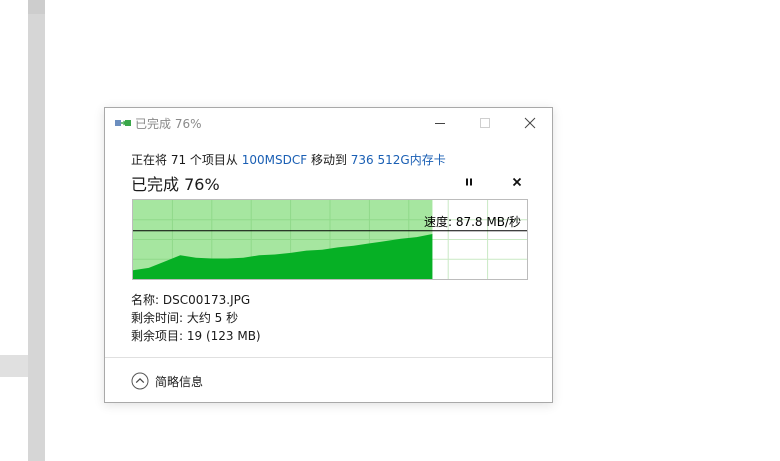  What do you see at coordinates (140, 381) in the screenshot?
I see `chevron-up-circle-icon` at bounding box center [140, 381].